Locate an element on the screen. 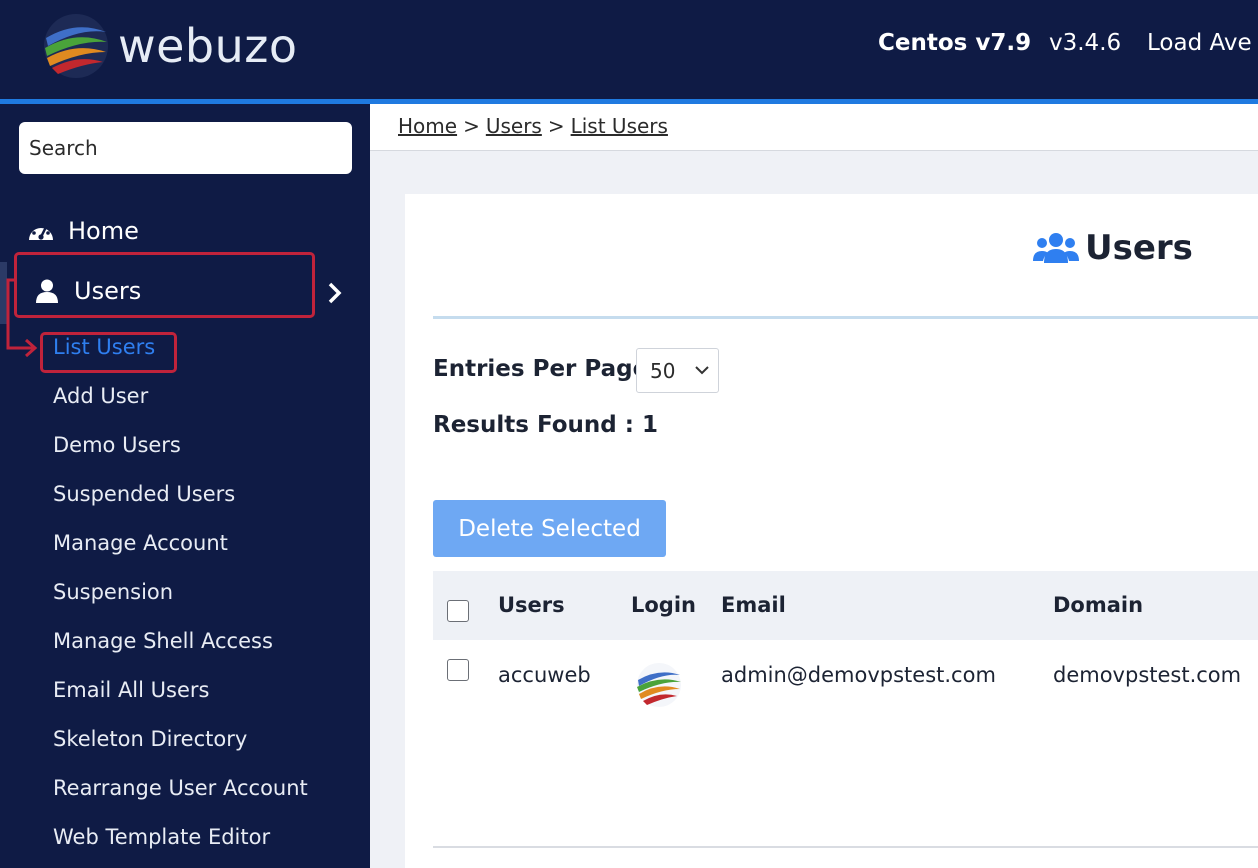 The width and height of the screenshot is (1258, 868). sidebar-item-demo-users: Demo Users is located at coordinates (117, 445).